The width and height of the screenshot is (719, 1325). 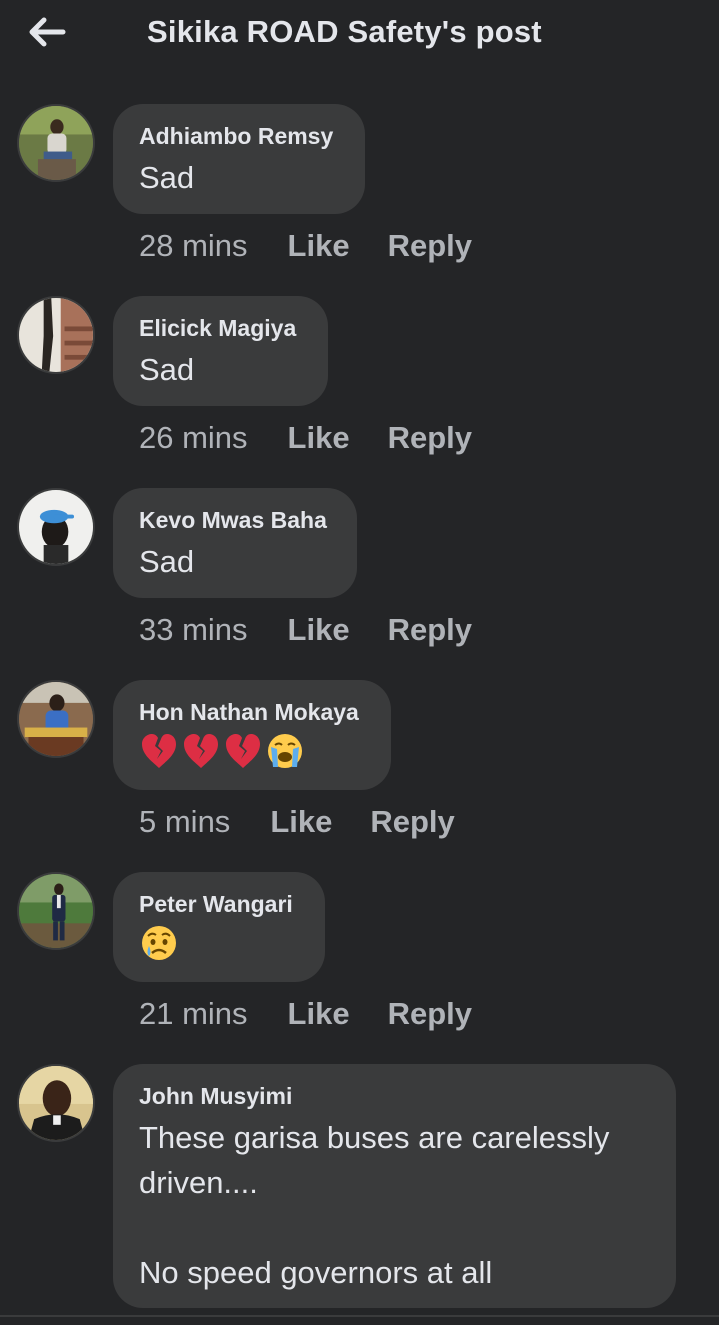 What do you see at coordinates (193, 1013) in the screenshot?
I see `comment-timestamp: 21 mins` at bounding box center [193, 1013].